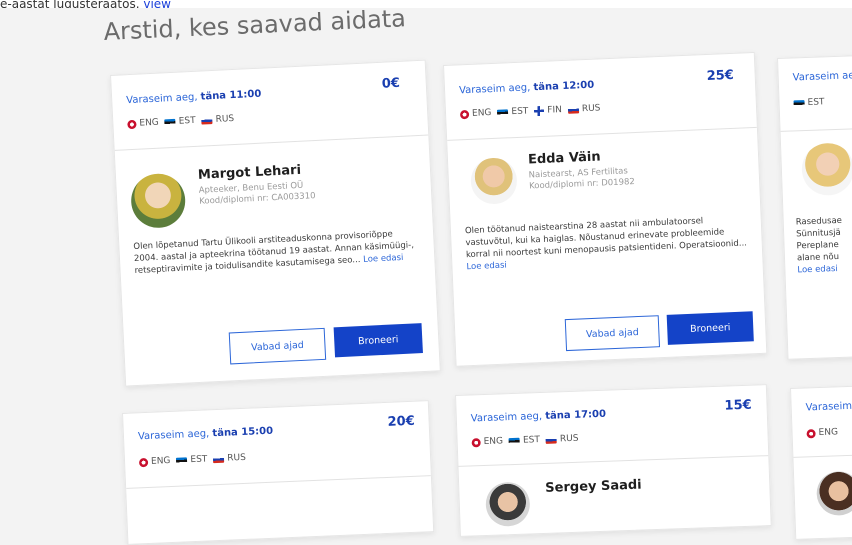 The image size is (852, 545). What do you see at coordinates (720, 75) in the screenshot?
I see `price: 25€` at bounding box center [720, 75].